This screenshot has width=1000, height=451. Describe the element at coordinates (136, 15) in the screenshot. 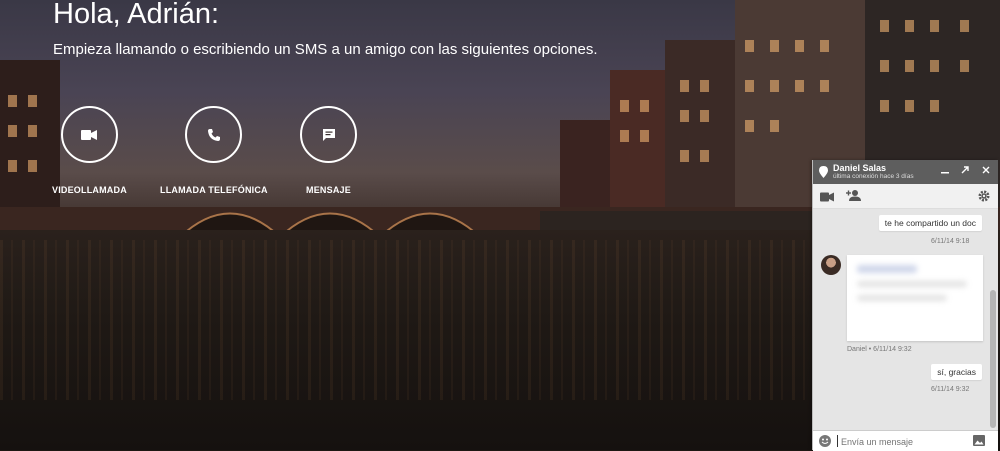

I see `greeting-title: Hola, Adrián:` at that location.